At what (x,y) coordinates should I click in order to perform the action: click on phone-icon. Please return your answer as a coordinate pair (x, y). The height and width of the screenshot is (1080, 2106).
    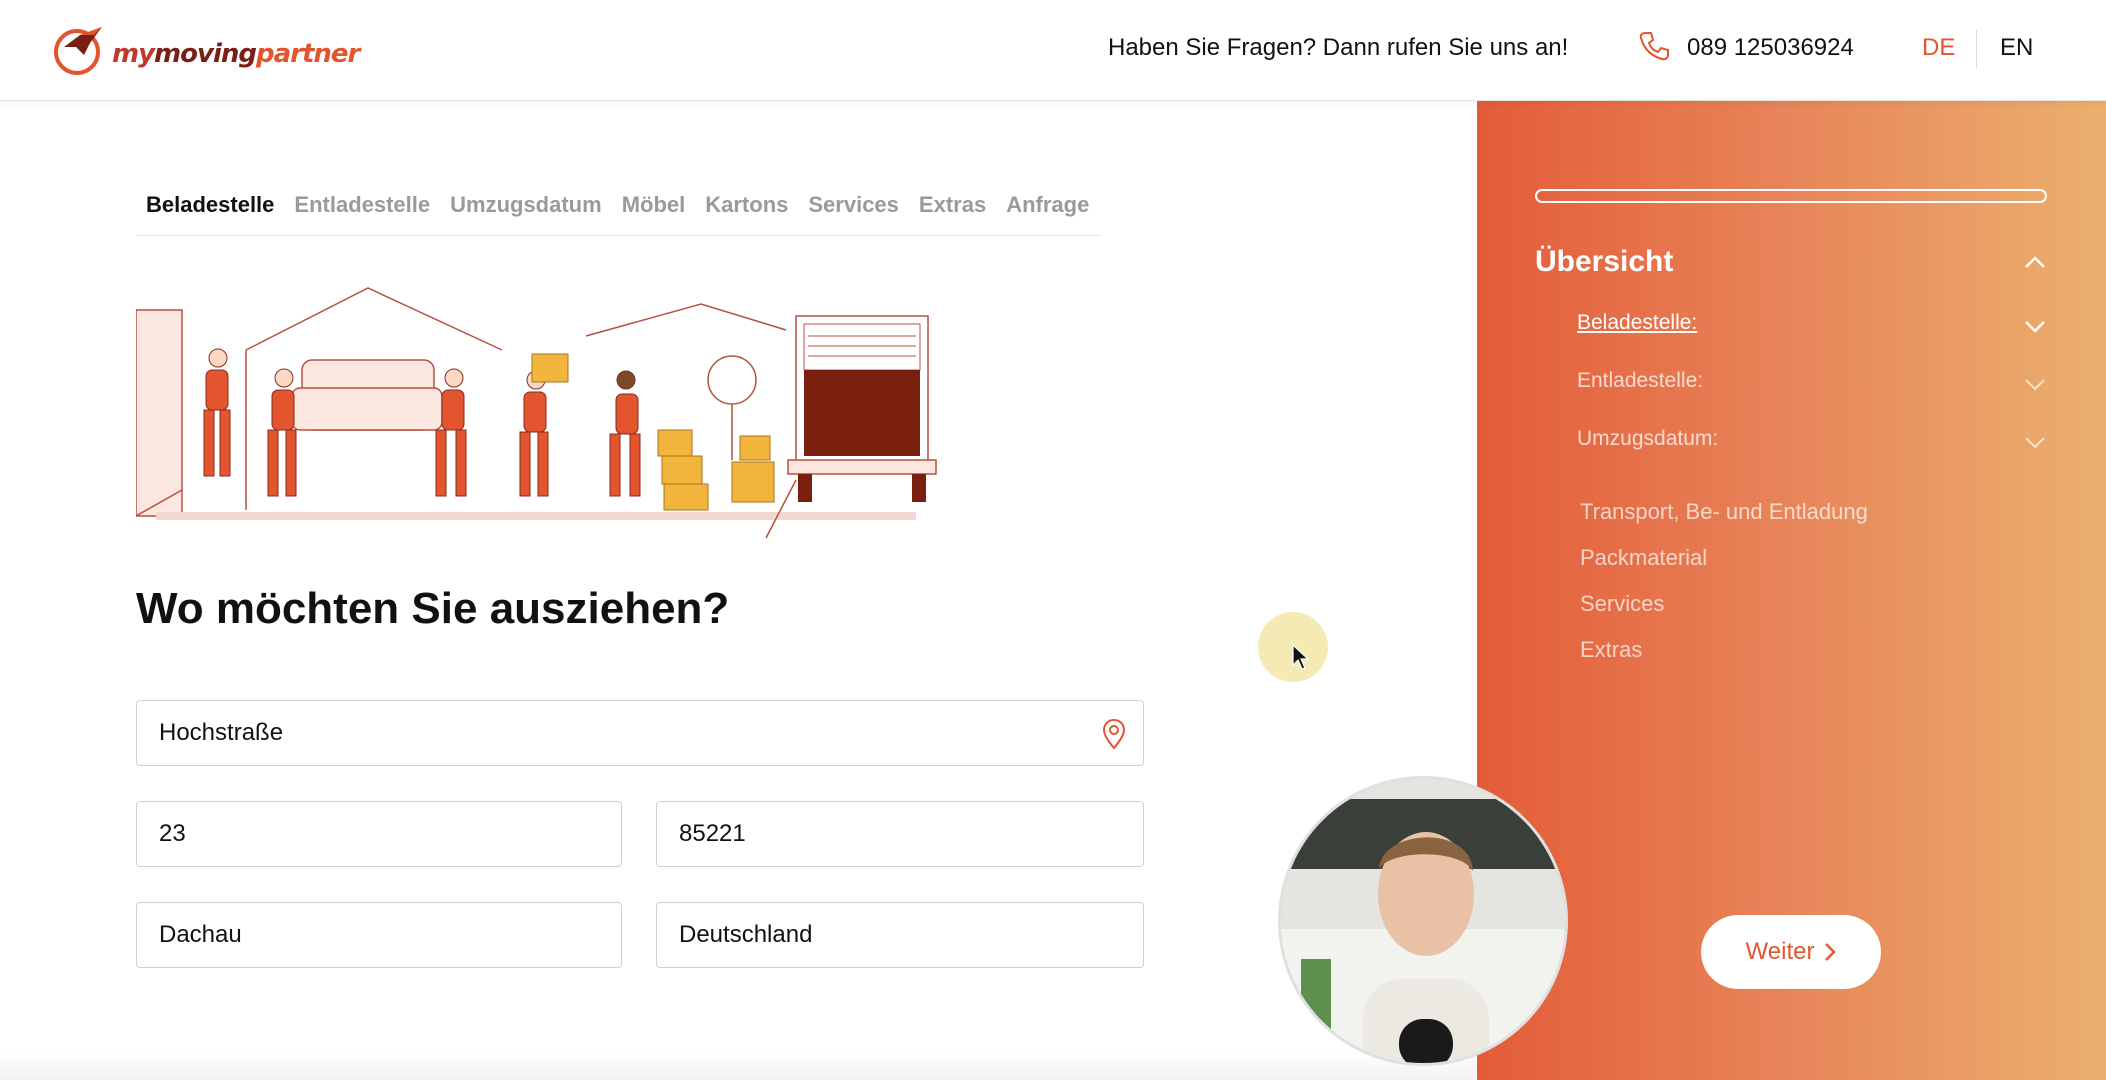
    Looking at the image, I should click on (1654, 46).